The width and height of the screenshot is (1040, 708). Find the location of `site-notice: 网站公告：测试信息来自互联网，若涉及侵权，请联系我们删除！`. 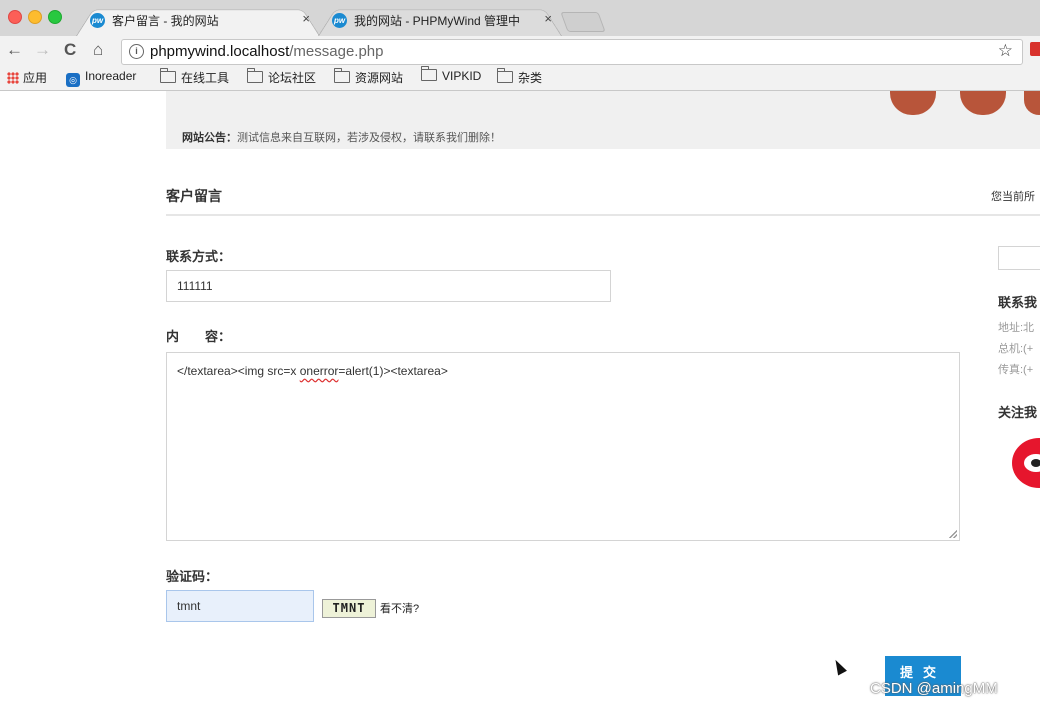

site-notice: 网站公告：测试信息来自互联网，若涉及侵权，请联系我们删除！ is located at coordinates (341, 137).